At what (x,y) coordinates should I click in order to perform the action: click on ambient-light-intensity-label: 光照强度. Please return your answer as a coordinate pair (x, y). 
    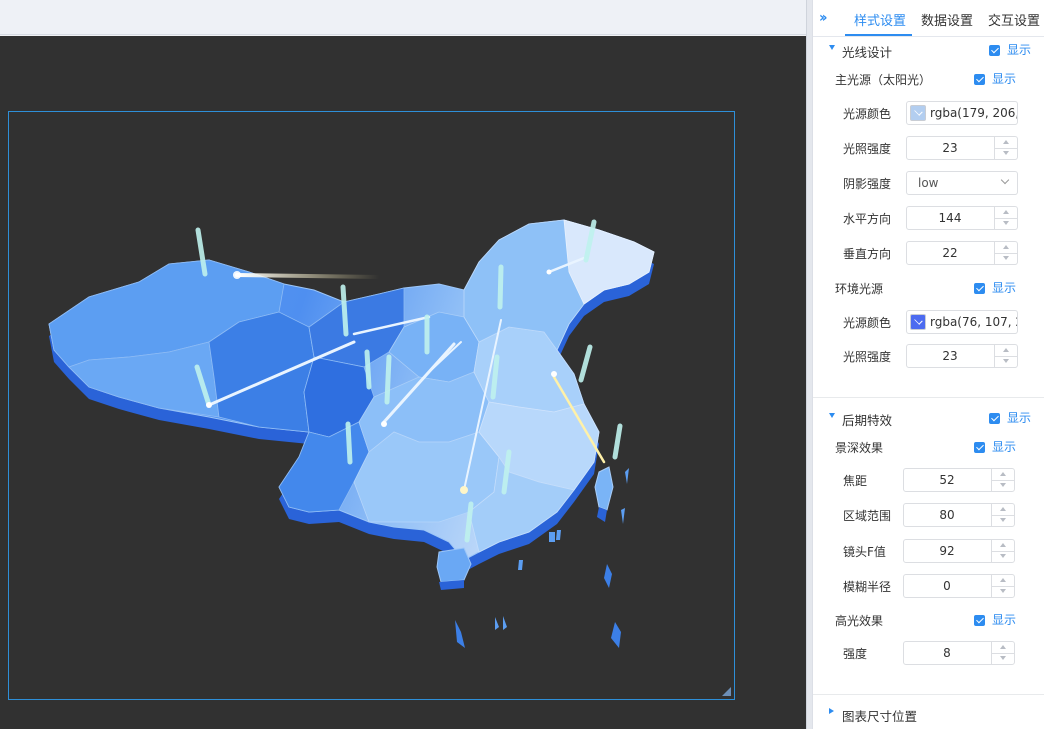
    Looking at the image, I should click on (867, 357).